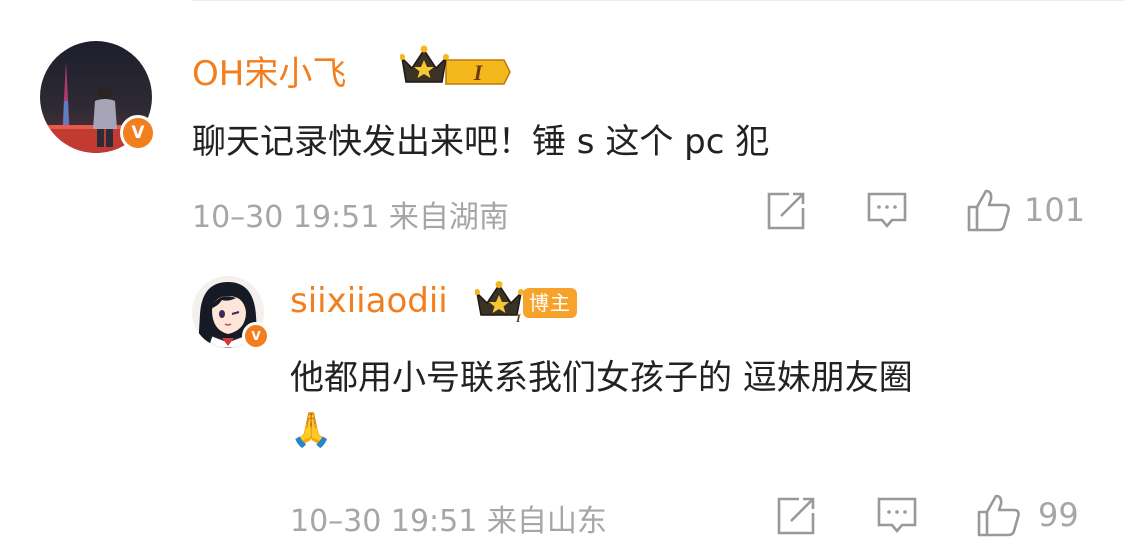 Image resolution: width=1125 pixels, height=557 pixels. Describe the element at coordinates (1027, 515) in the screenshot. I see `like-button: 99` at that location.